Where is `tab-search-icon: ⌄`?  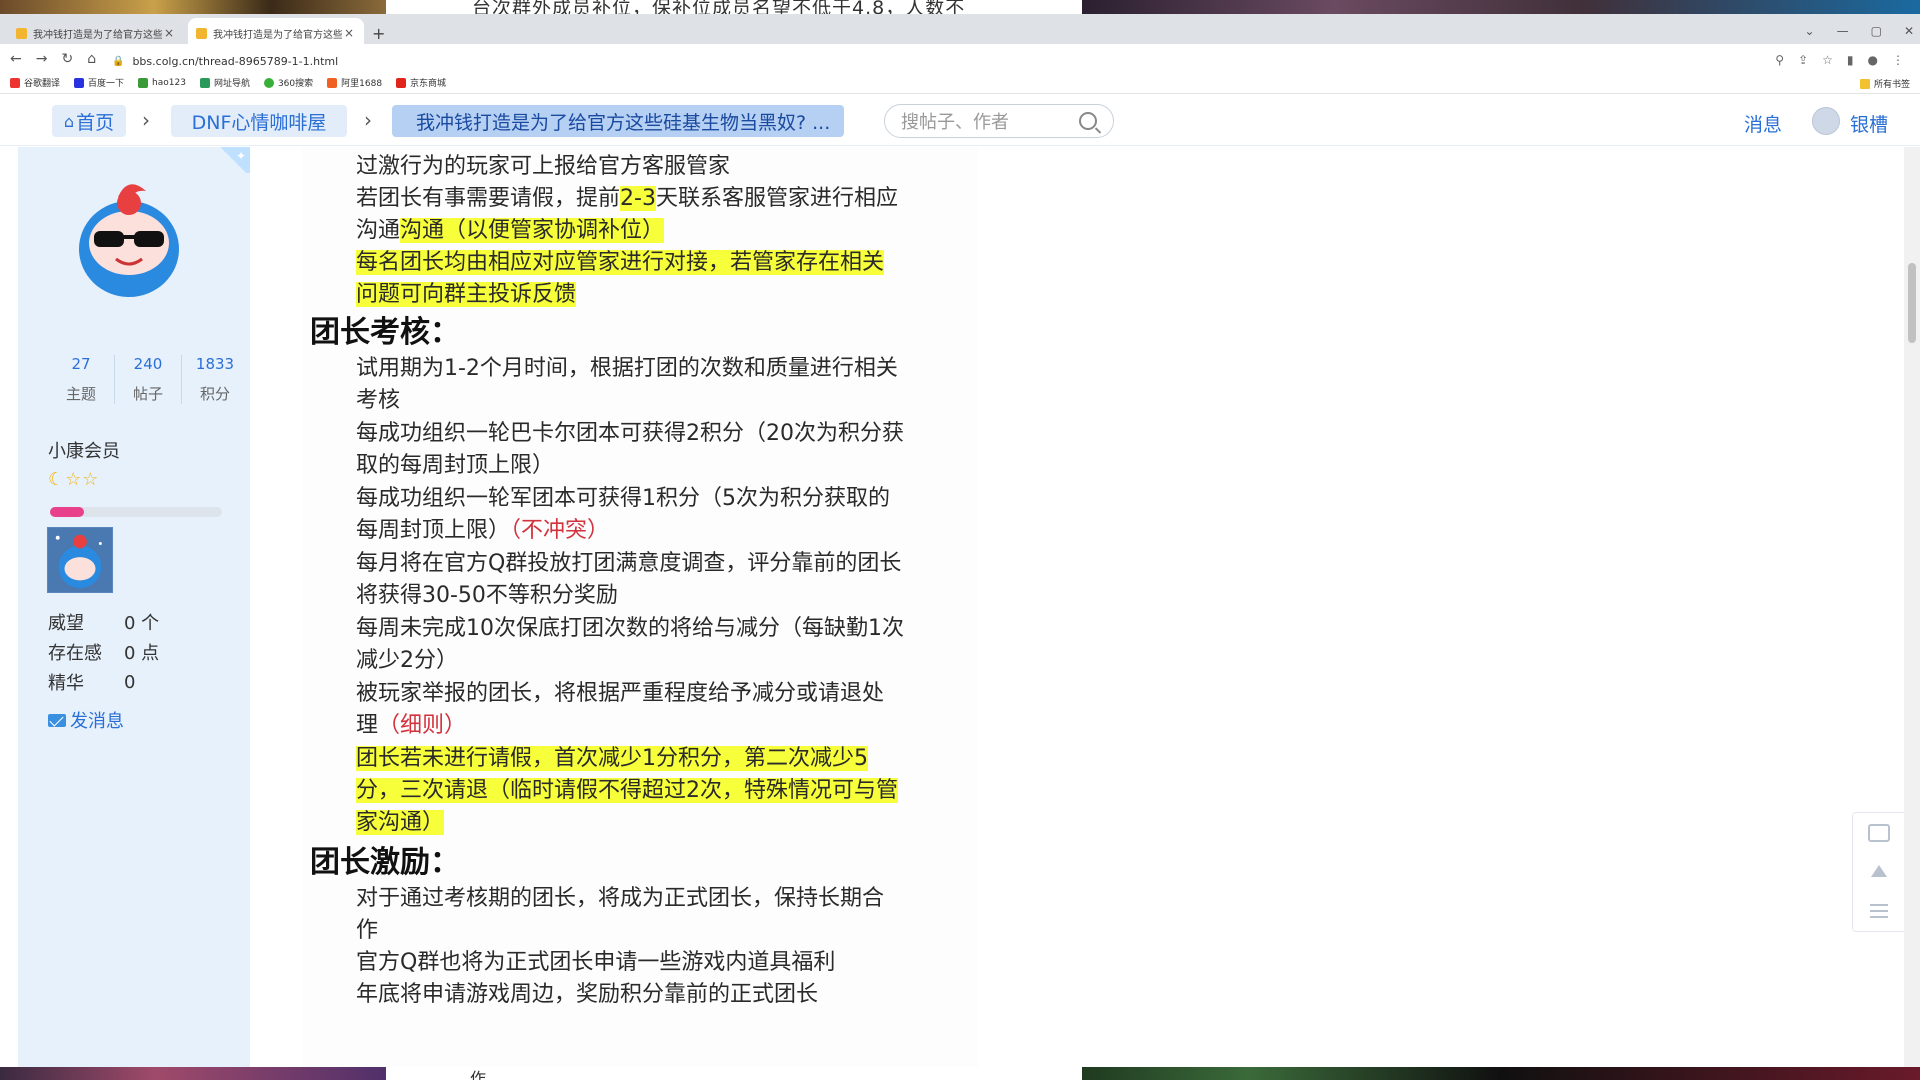 tab-search-icon: ⌄ is located at coordinates (1810, 31).